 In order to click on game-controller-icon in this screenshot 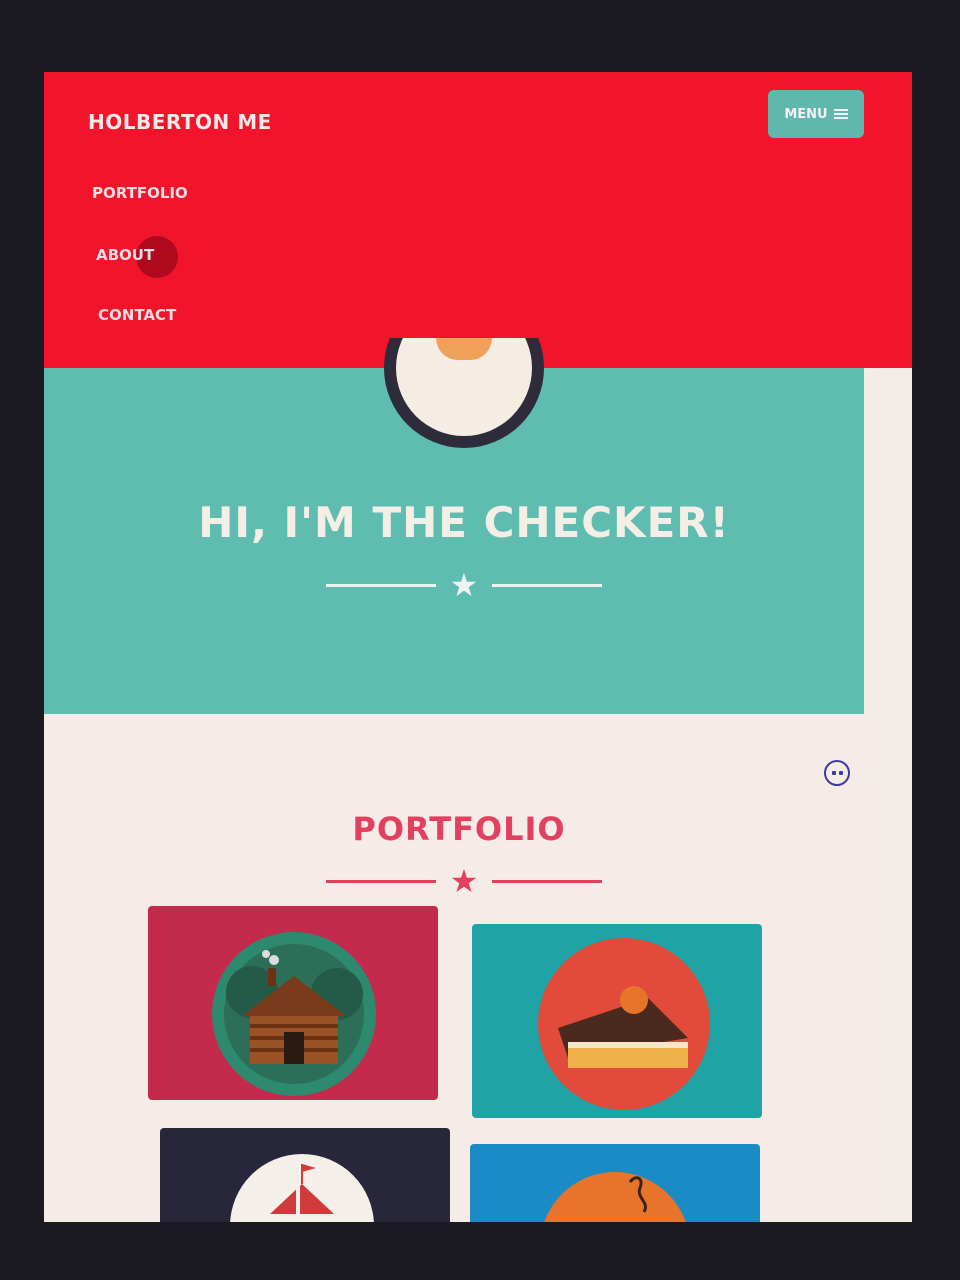, I will do `click(615, 1197)`.